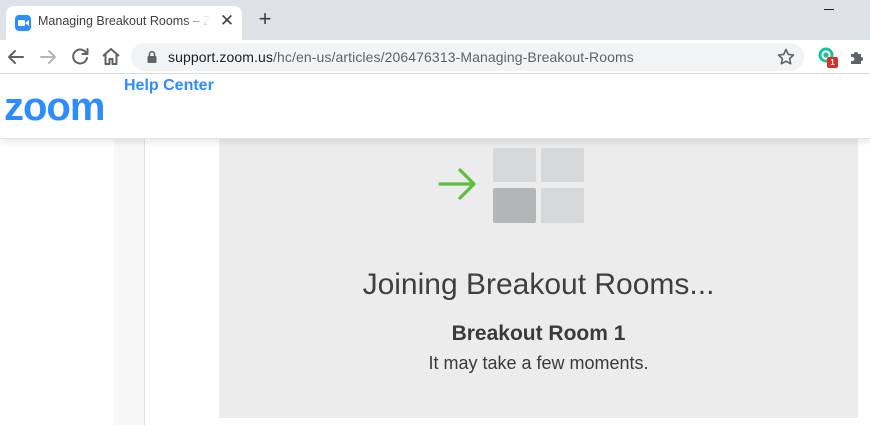 Image resolution: width=870 pixels, height=425 pixels. Describe the element at coordinates (538, 333) in the screenshot. I see `breakout-room-name: Breakout Room 1` at that location.